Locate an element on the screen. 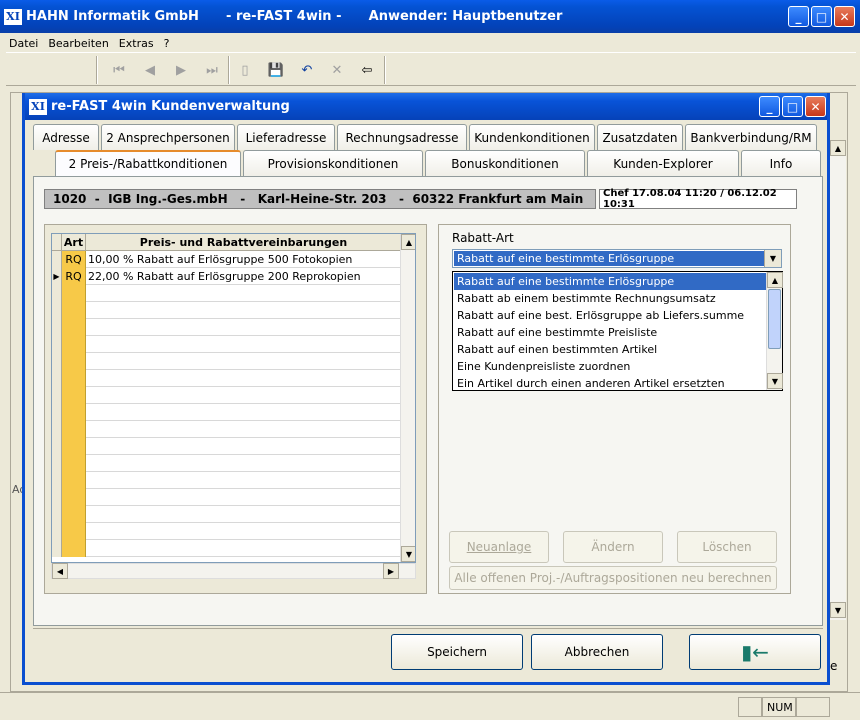 The image size is (860, 720). dropdown-option: Eine Kundenpreisliste zuordnen is located at coordinates (610, 366).